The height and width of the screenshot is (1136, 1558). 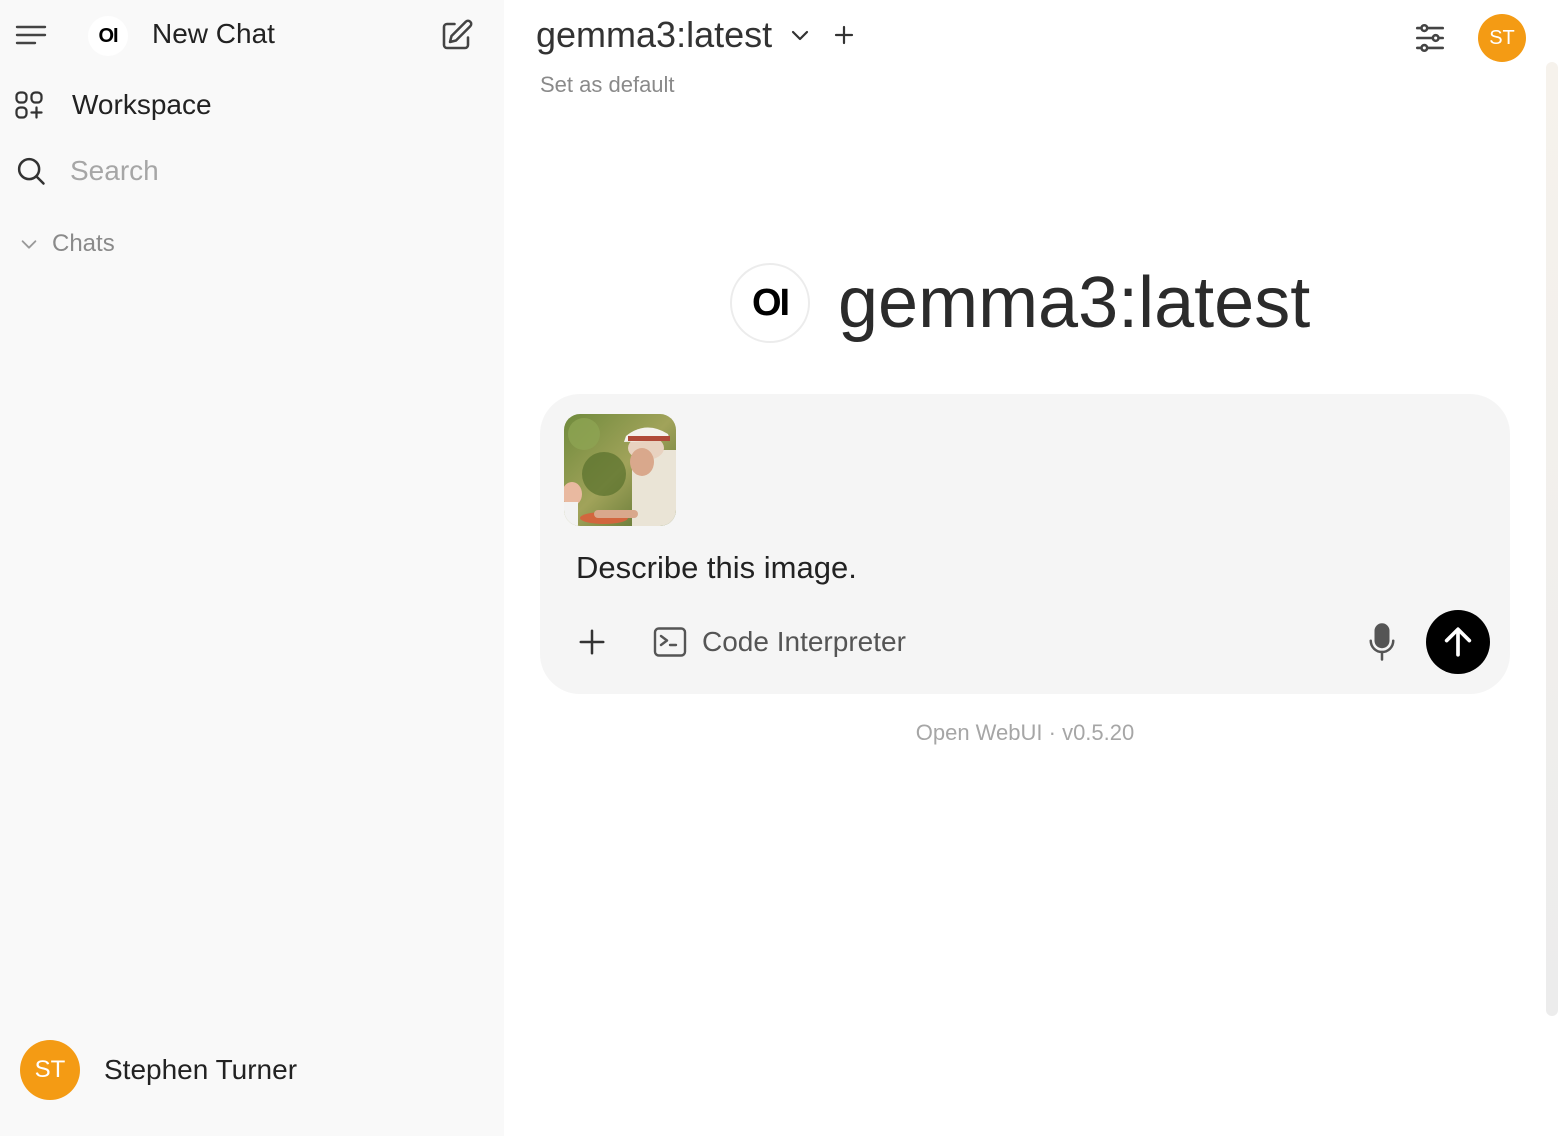 What do you see at coordinates (108, 36) in the screenshot?
I see `app-logo: OI` at bounding box center [108, 36].